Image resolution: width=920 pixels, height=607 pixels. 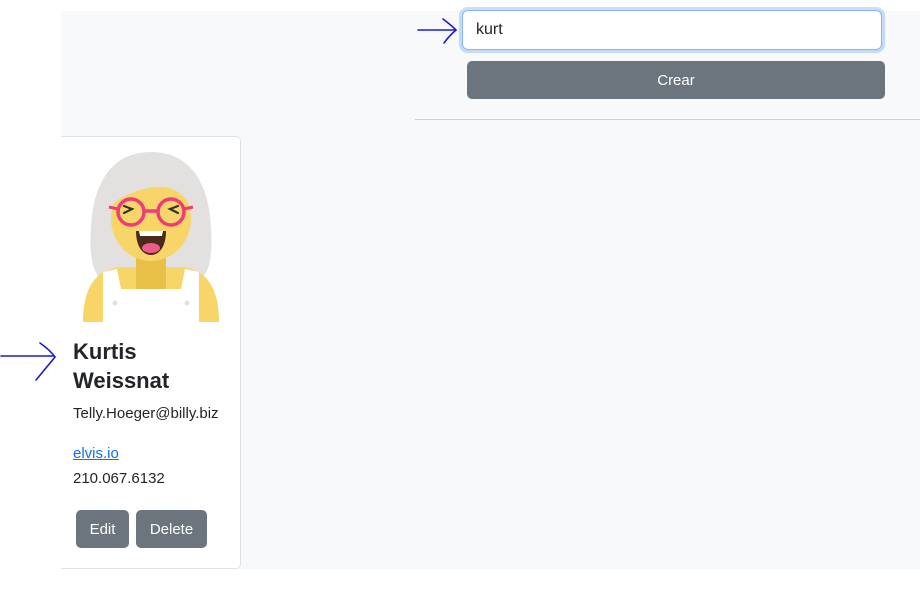 I want to click on search-input, so click(x=672, y=30).